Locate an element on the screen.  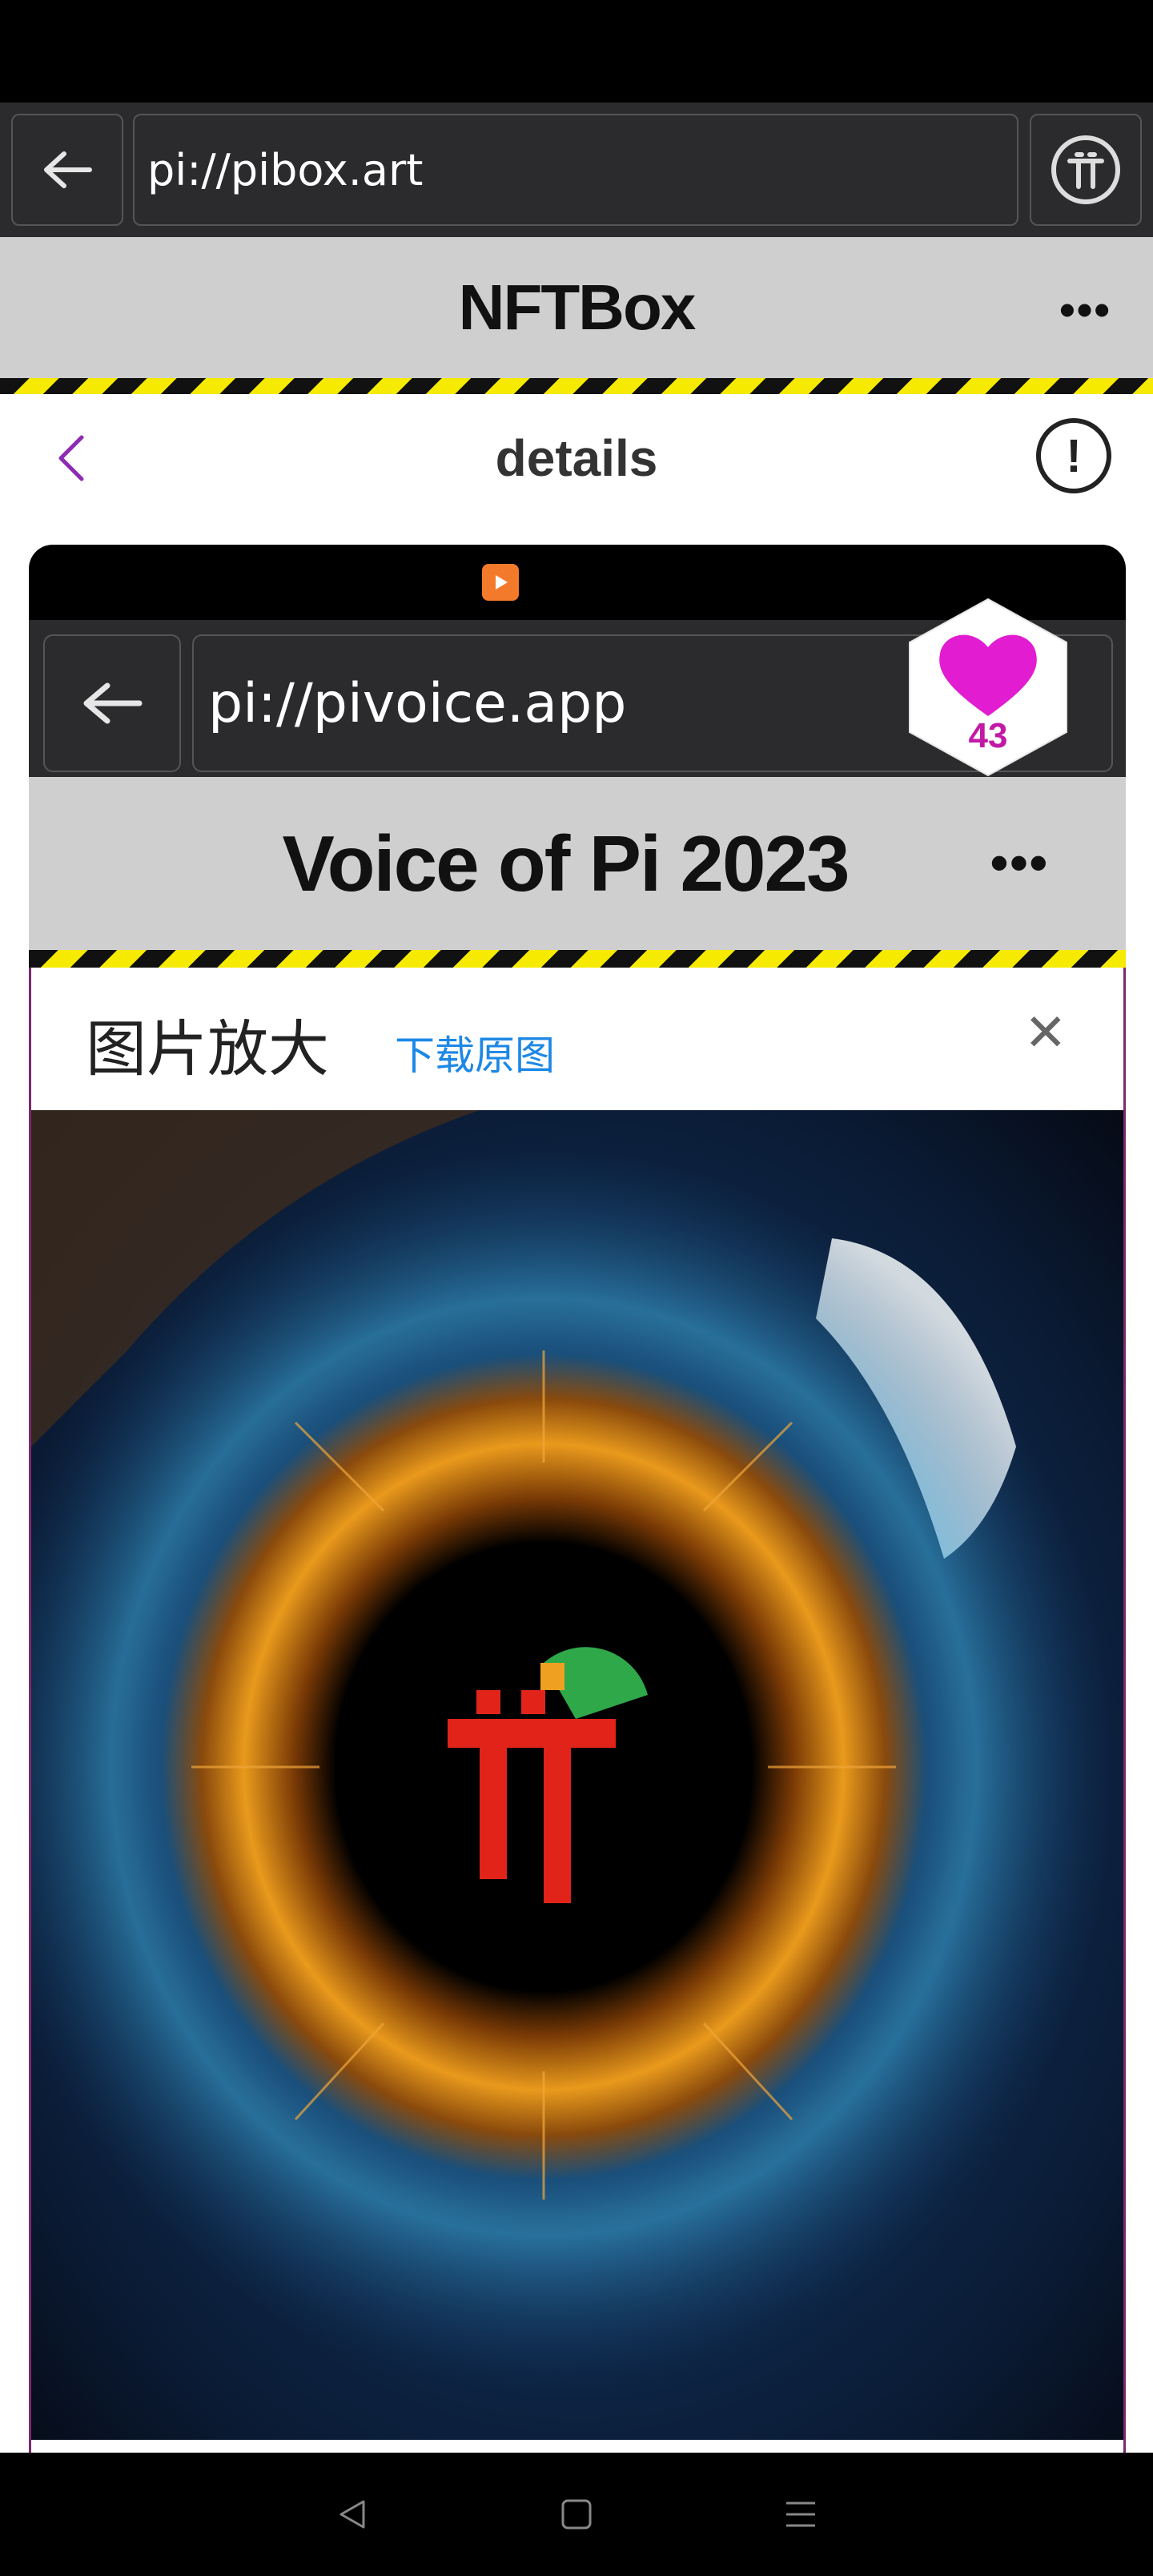
close-icon: ✕ is located at coordinates (1046, 1033).